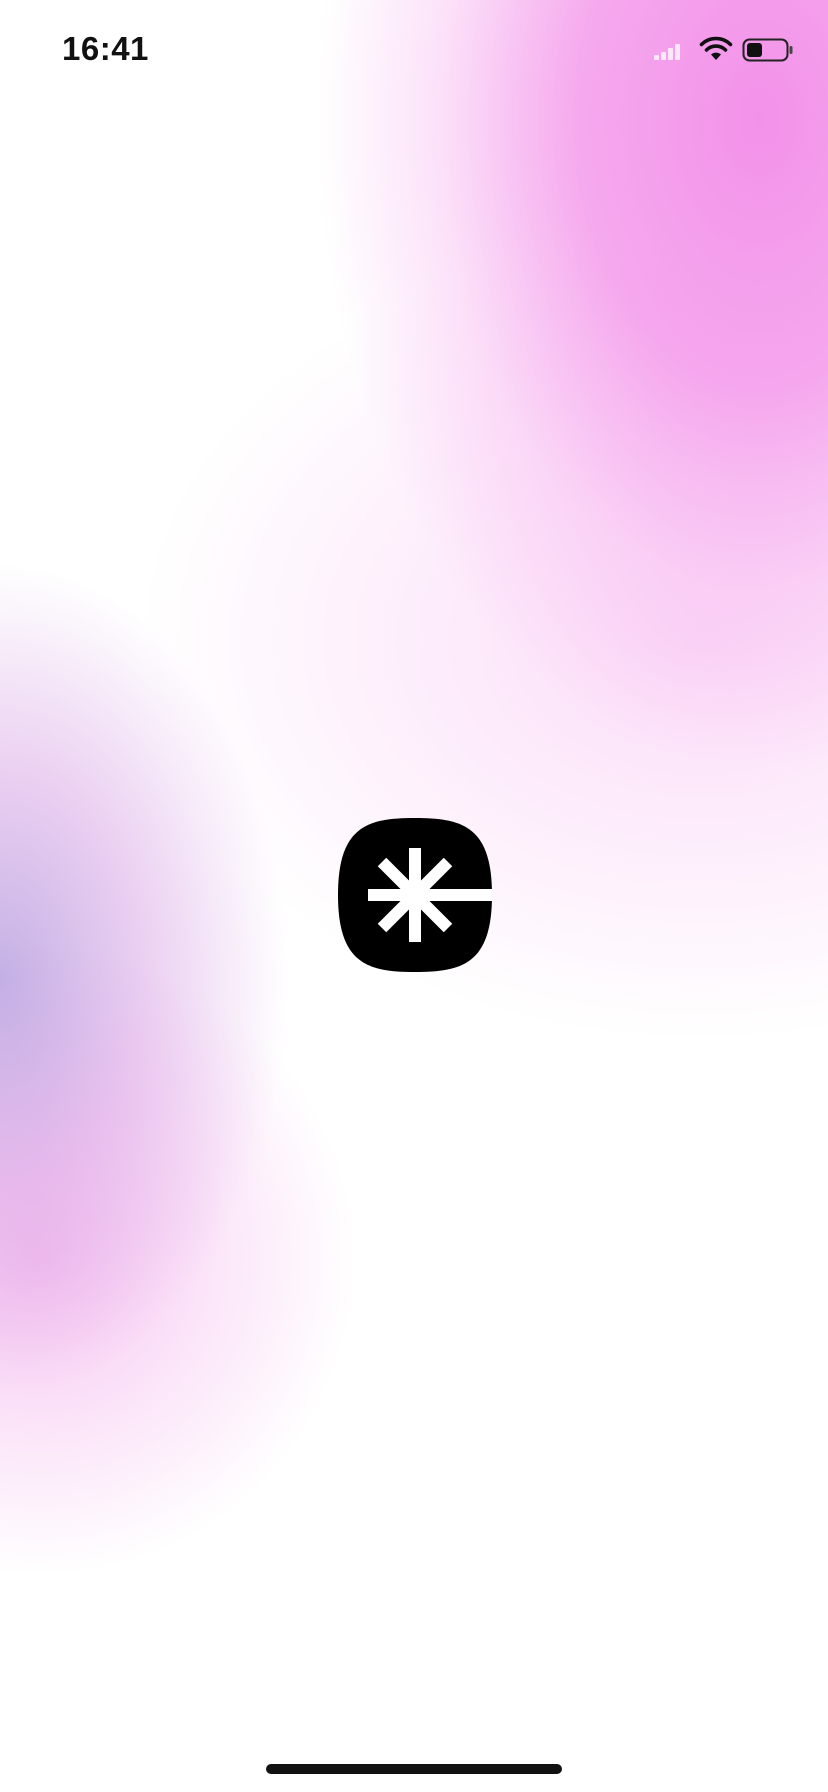 Image resolution: width=828 pixels, height=1792 pixels. Describe the element at coordinates (716, 48) in the screenshot. I see `wifi-icon` at that location.